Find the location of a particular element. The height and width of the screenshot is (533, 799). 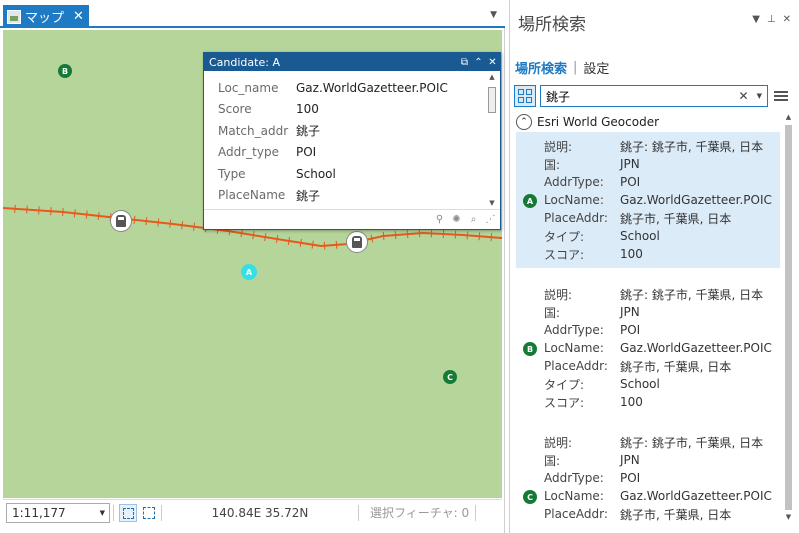

filter-icon: ⚲ is located at coordinates (439, 219).